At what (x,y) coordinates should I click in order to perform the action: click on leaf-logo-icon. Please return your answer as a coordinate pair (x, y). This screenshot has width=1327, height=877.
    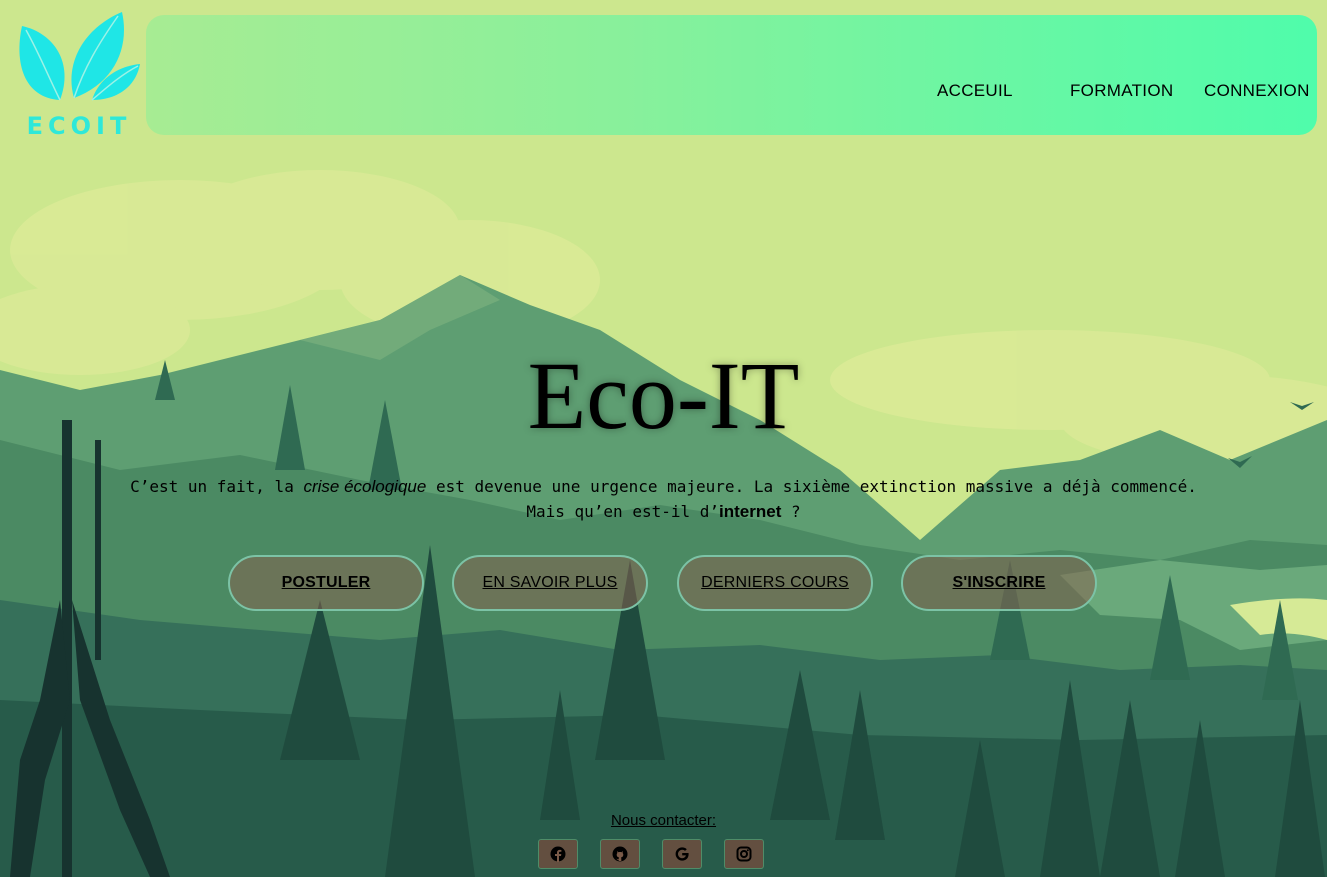
    Looking at the image, I should click on (79, 56).